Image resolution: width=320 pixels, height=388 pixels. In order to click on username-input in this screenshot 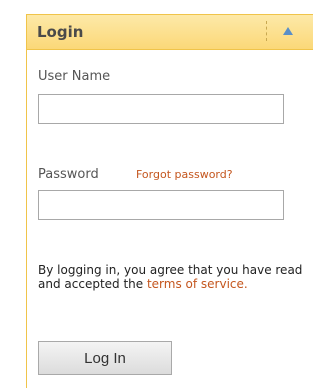, I will do `click(161, 109)`.